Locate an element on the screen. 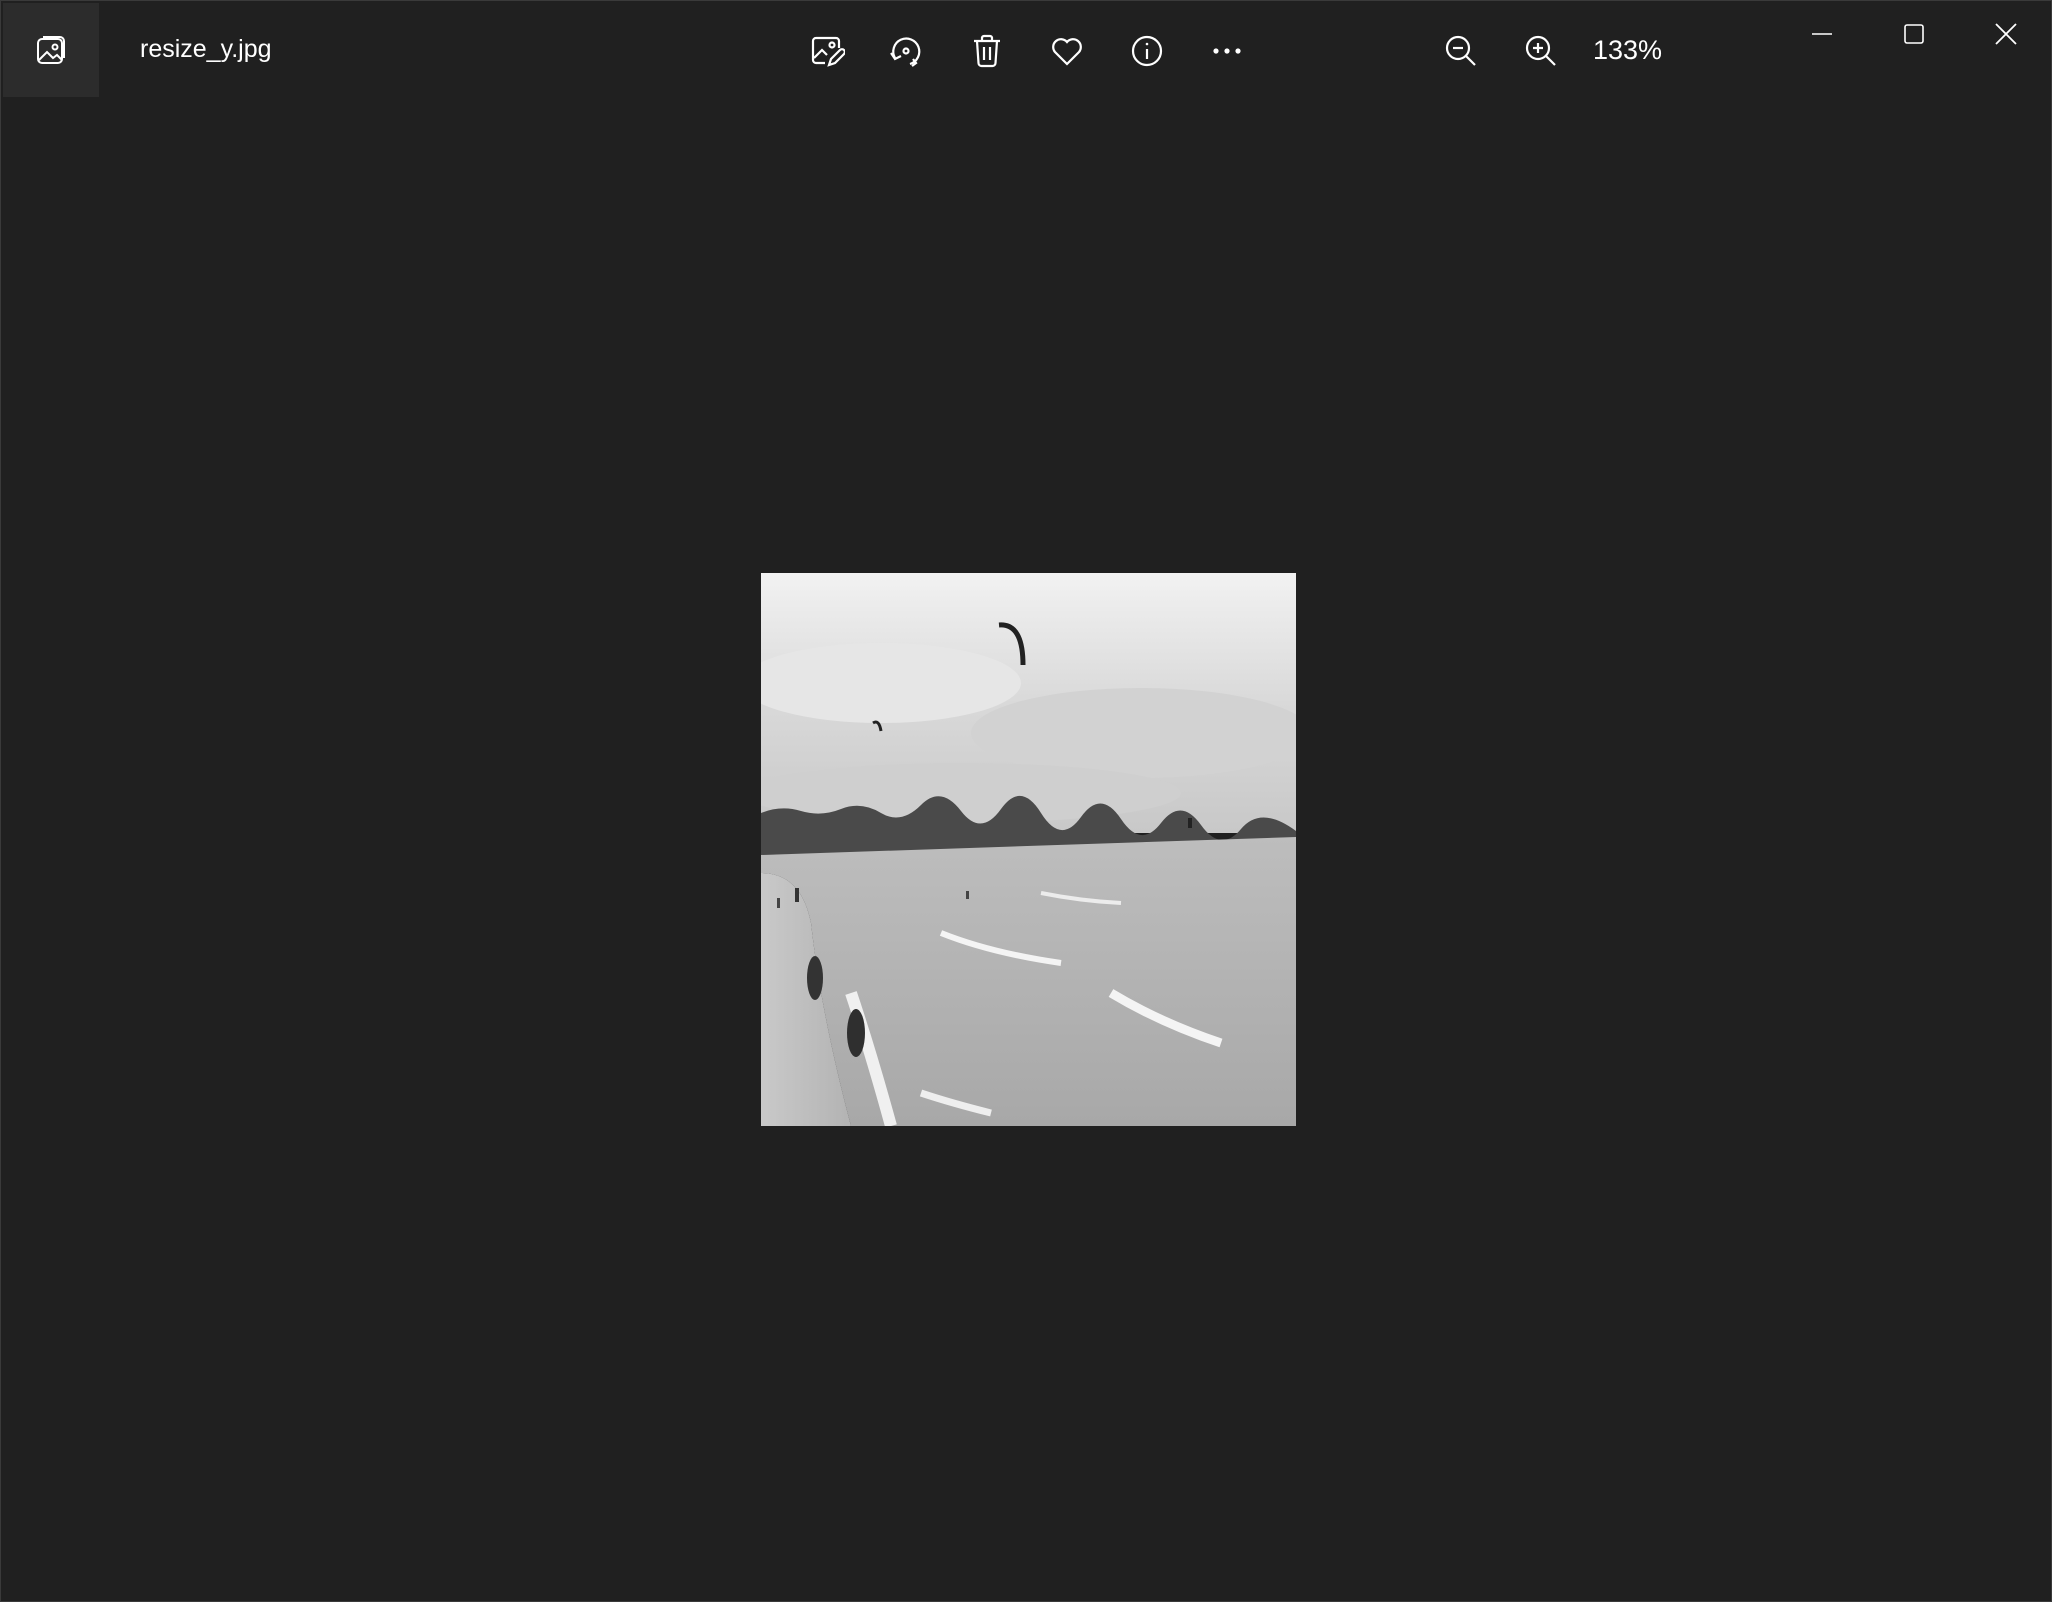 The width and height of the screenshot is (2052, 1602). edit-image-button is located at coordinates (827, 51).